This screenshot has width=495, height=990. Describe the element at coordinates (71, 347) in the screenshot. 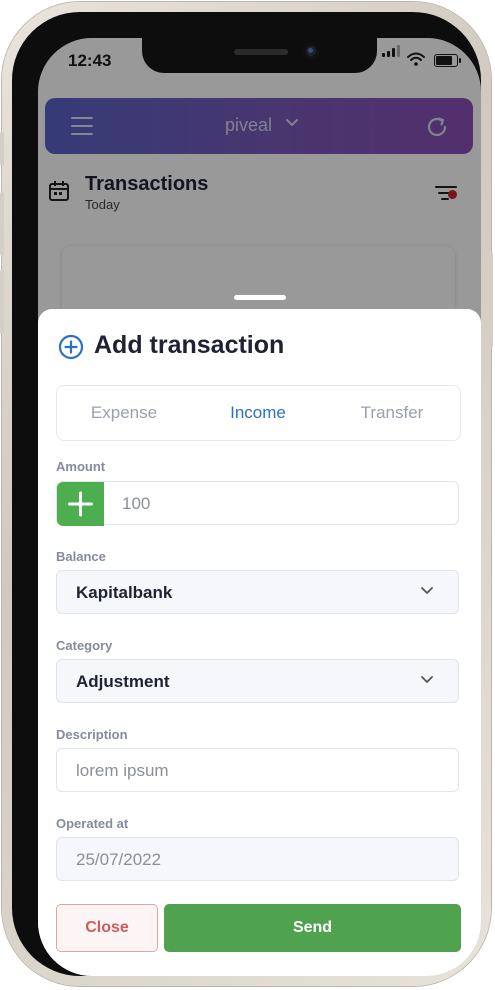

I see `plus-circle-icon` at that location.